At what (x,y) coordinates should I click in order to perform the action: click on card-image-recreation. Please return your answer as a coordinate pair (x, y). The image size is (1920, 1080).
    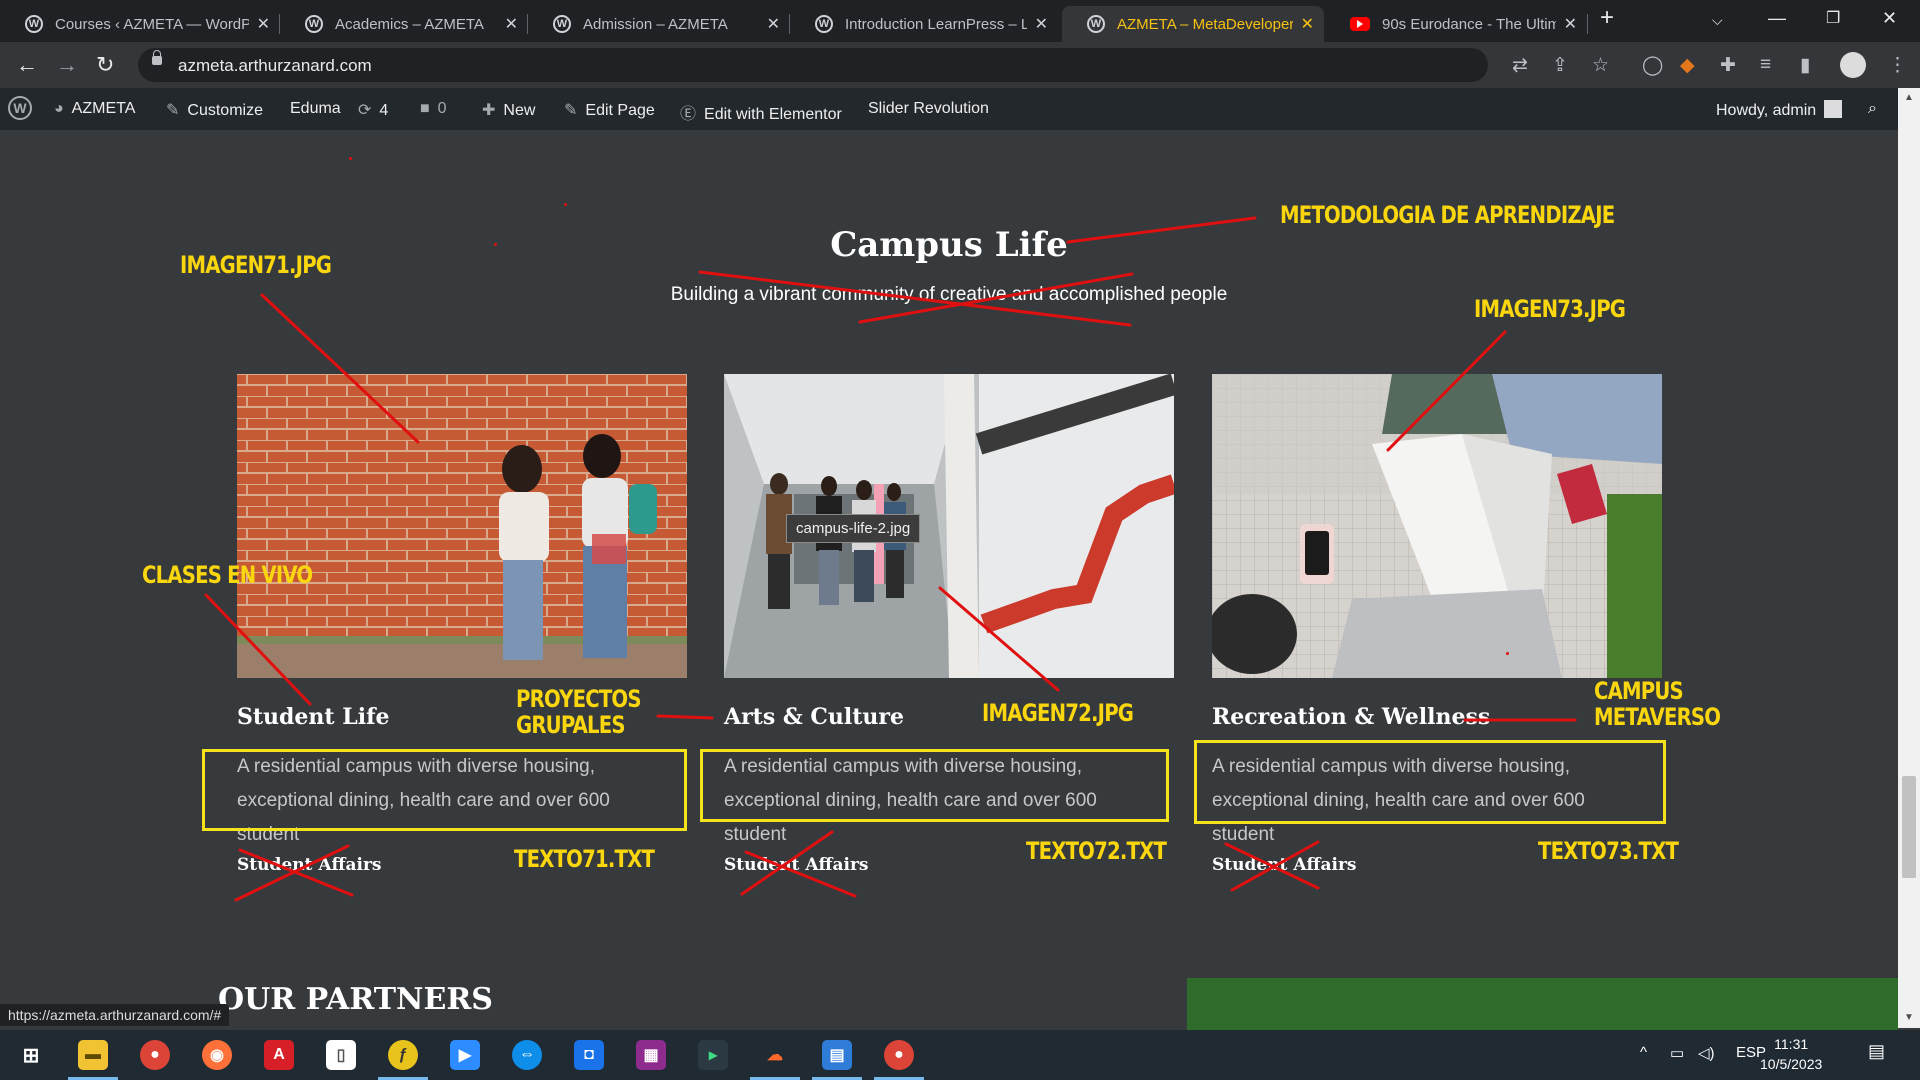
    Looking at the image, I should click on (1437, 526).